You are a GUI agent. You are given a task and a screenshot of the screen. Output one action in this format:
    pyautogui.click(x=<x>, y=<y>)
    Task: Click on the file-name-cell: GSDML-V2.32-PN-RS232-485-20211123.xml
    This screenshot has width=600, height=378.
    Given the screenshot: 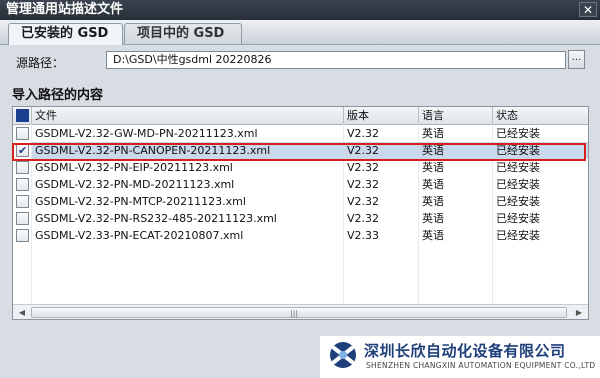 What is the action you would take?
    pyautogui.click(x=156, y=218)
    